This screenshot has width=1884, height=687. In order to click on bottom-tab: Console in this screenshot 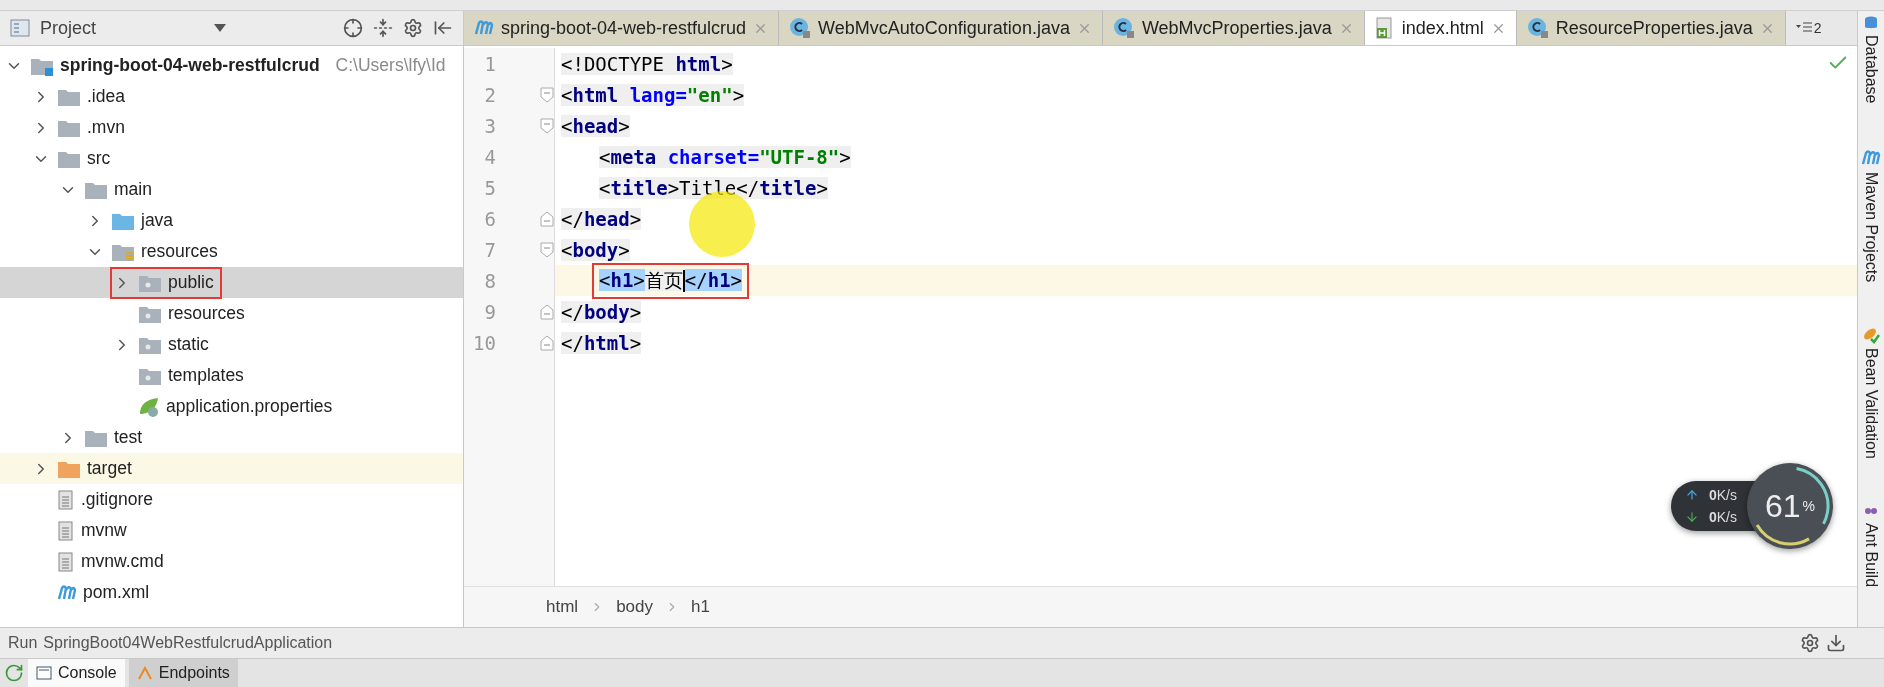, I will do `click(76, 673)`.